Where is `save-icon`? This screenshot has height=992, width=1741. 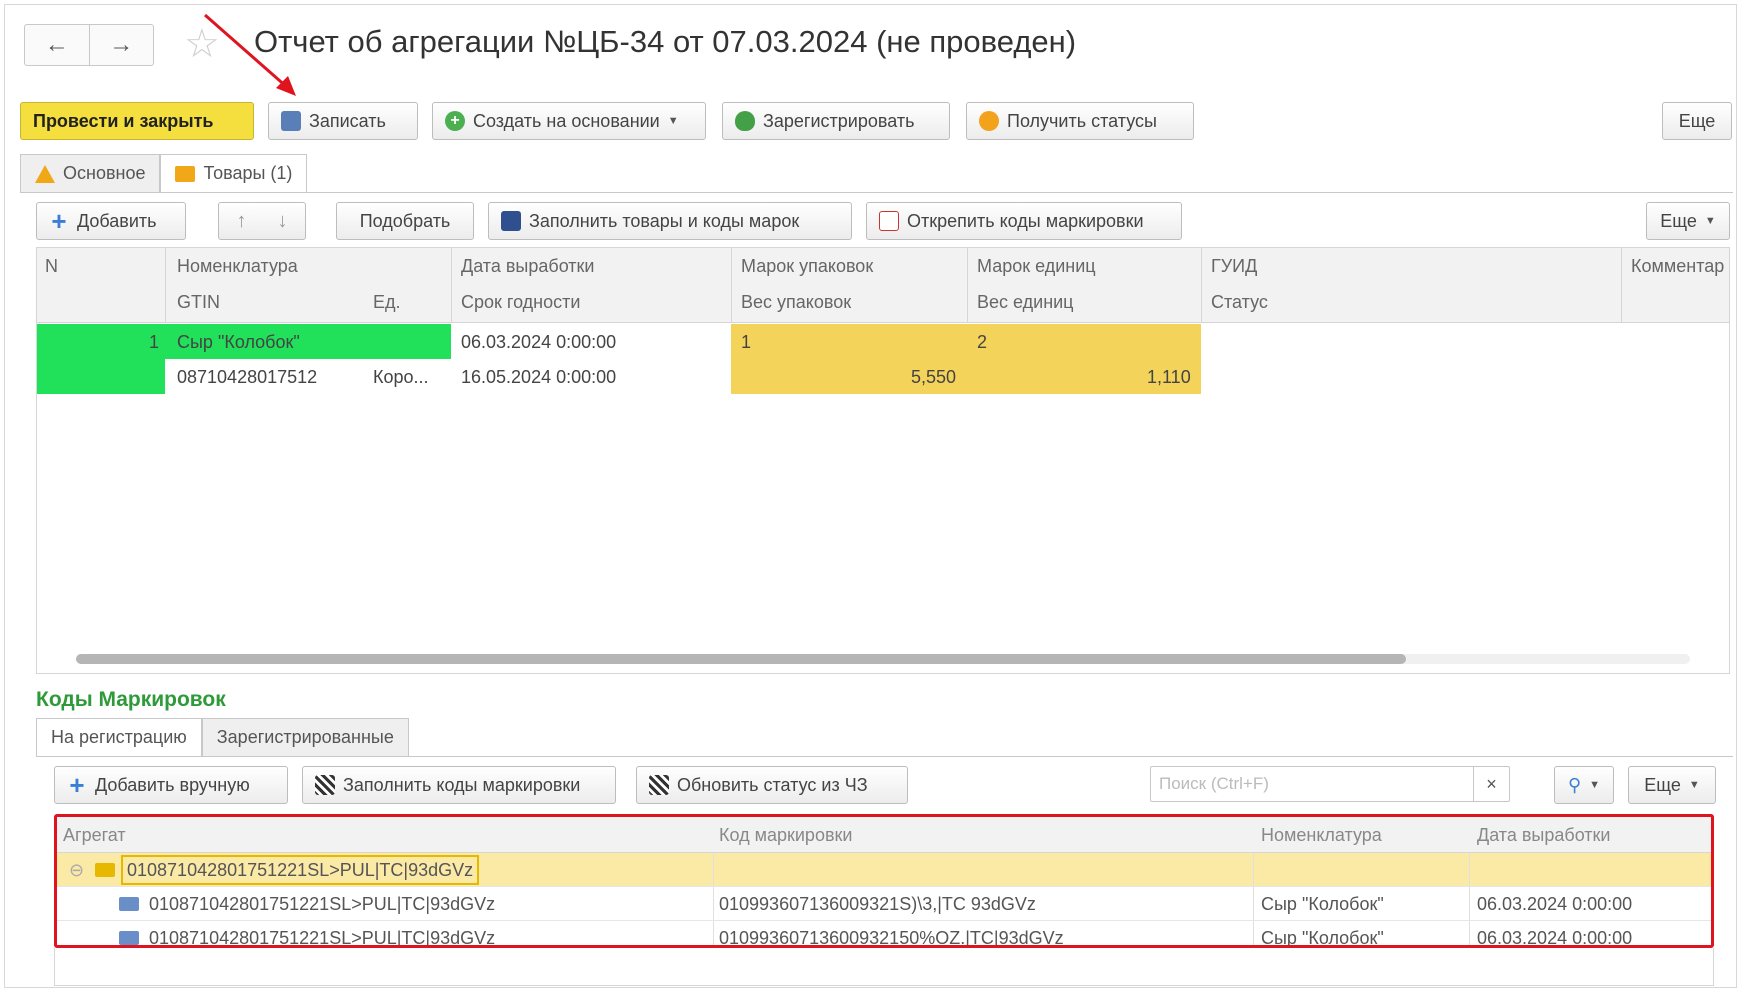
save-icon is located at coordinates (291, 121).